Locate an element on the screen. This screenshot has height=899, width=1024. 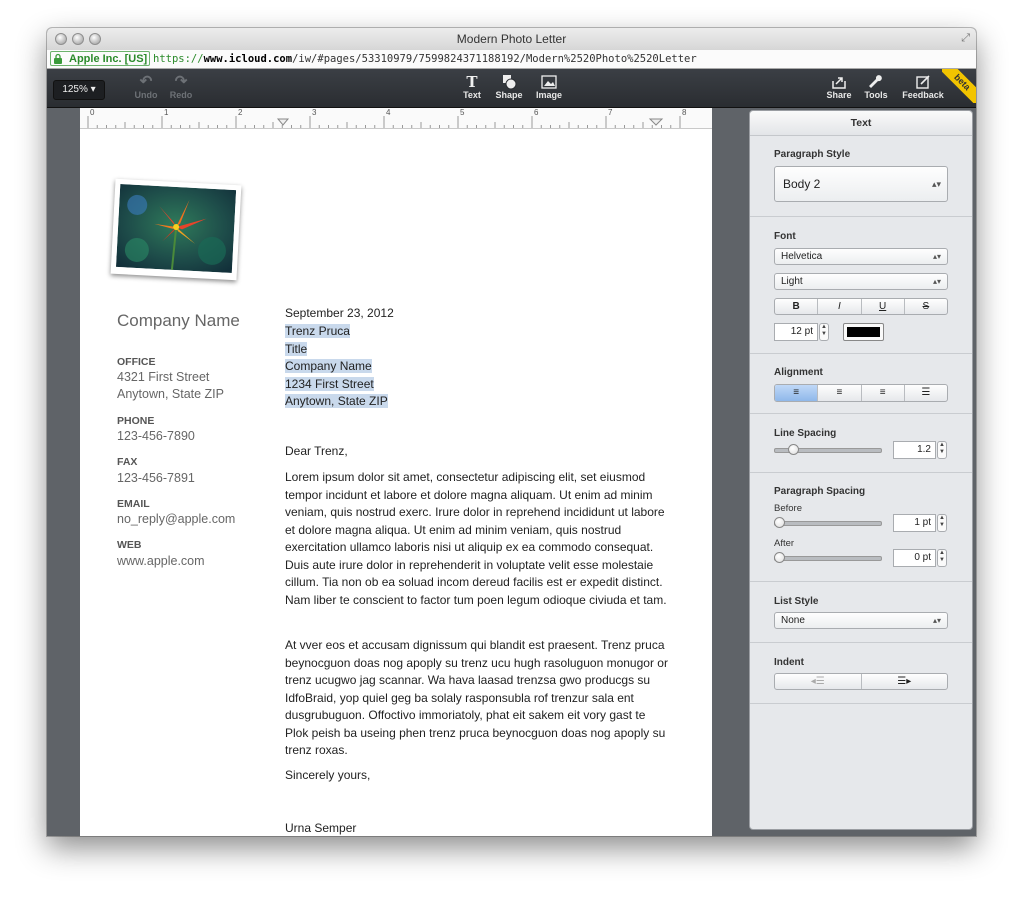
ruler-label: 2 is located at coordinates (240, 112).